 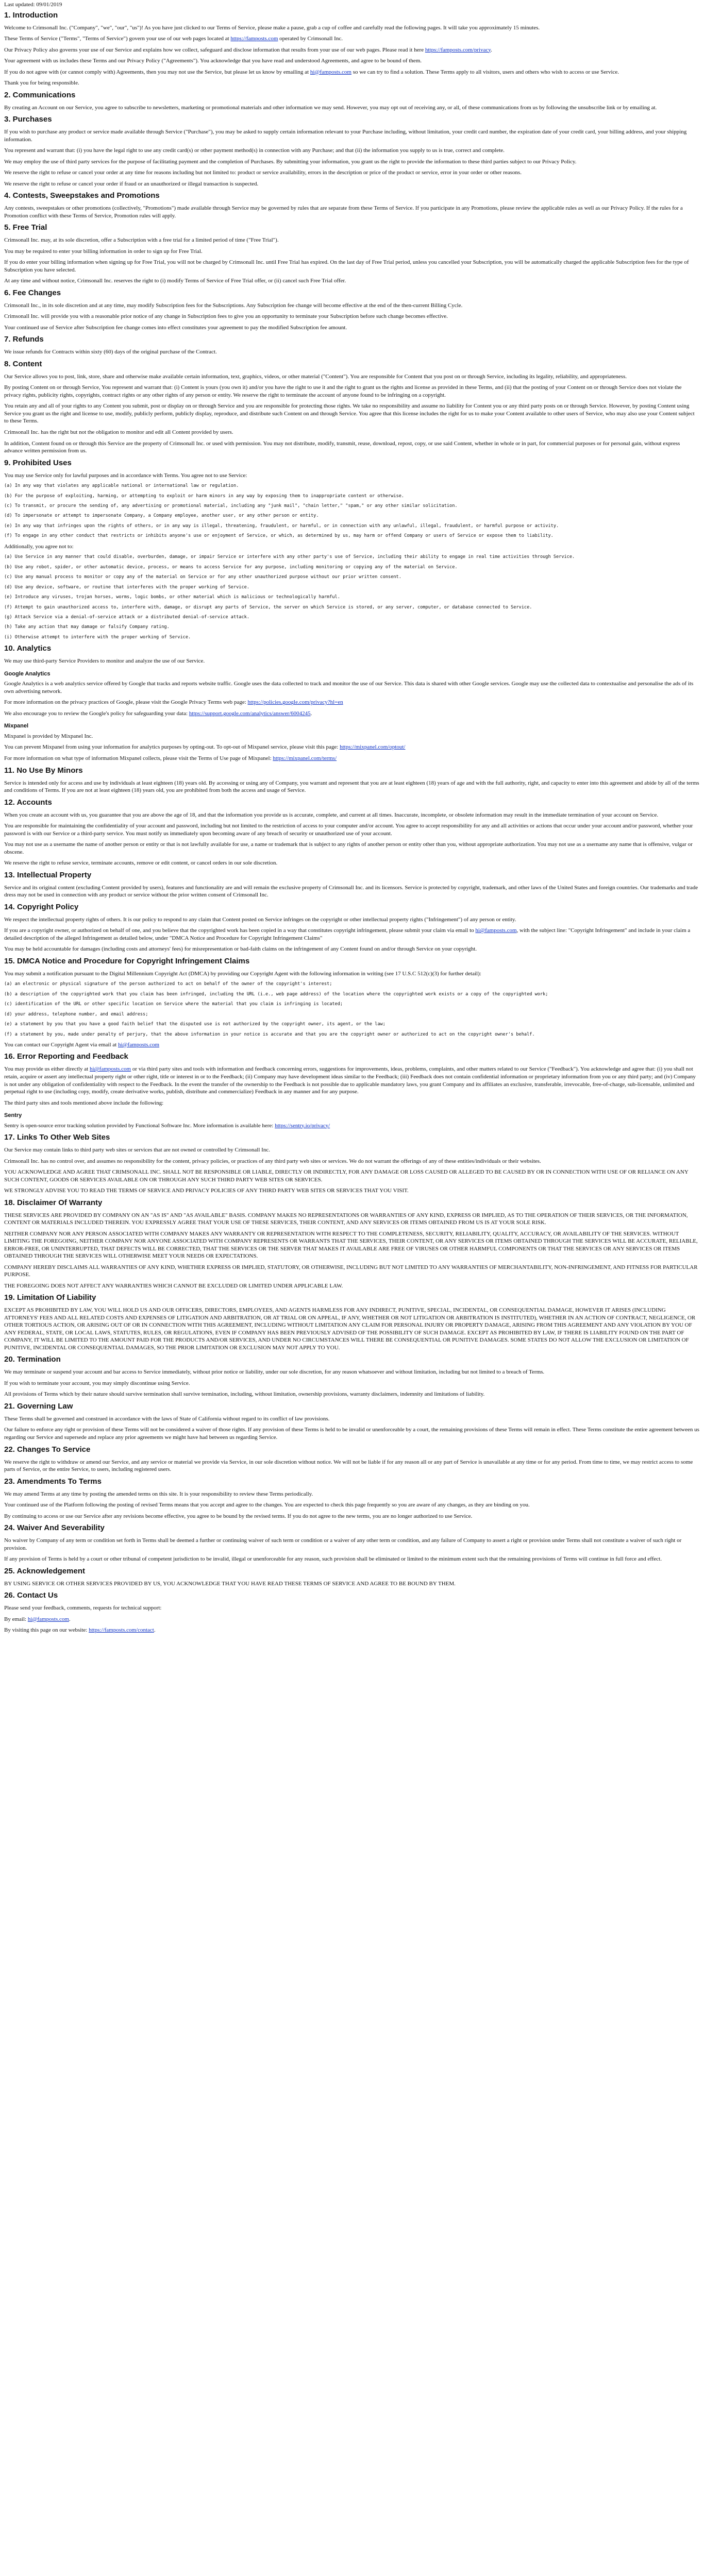 I want to click on inline-link: https://famposts.com/contact, so click(x=122, y=1630).